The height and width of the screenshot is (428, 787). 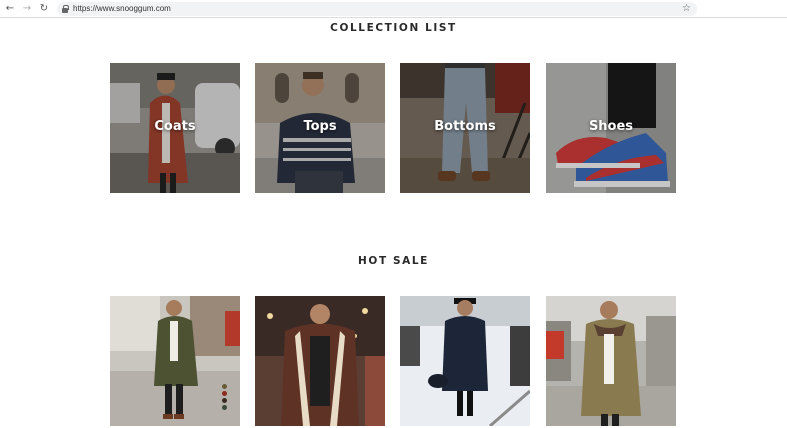 I want to click on browser-toolbar: ← → ↻ https://www.snooggum.com ☆, so click(x=393, y=9).